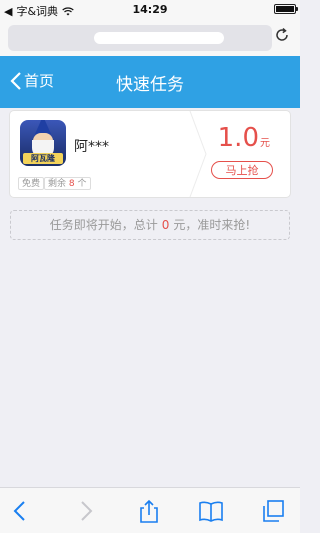 Image resolution: width=320 pixels, height=533 pixels. I want to click on book-icon, so click(211, 511).